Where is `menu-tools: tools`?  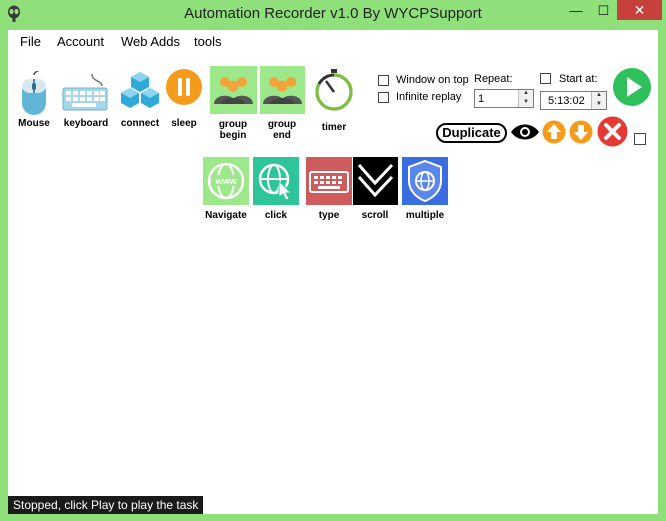
menu-tools: tools is located at coordinates (207, 41).